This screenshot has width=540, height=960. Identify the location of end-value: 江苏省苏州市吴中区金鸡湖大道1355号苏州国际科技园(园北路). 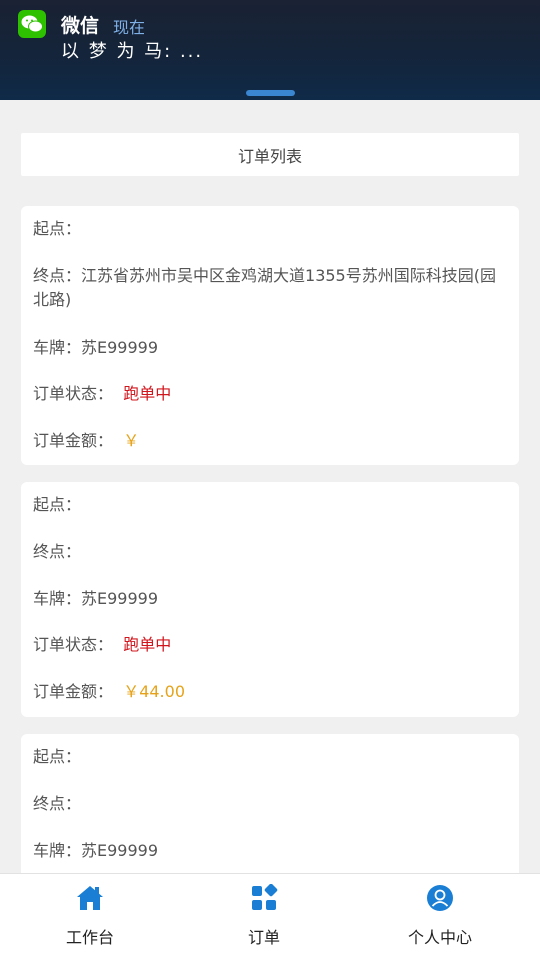
(264, 287).